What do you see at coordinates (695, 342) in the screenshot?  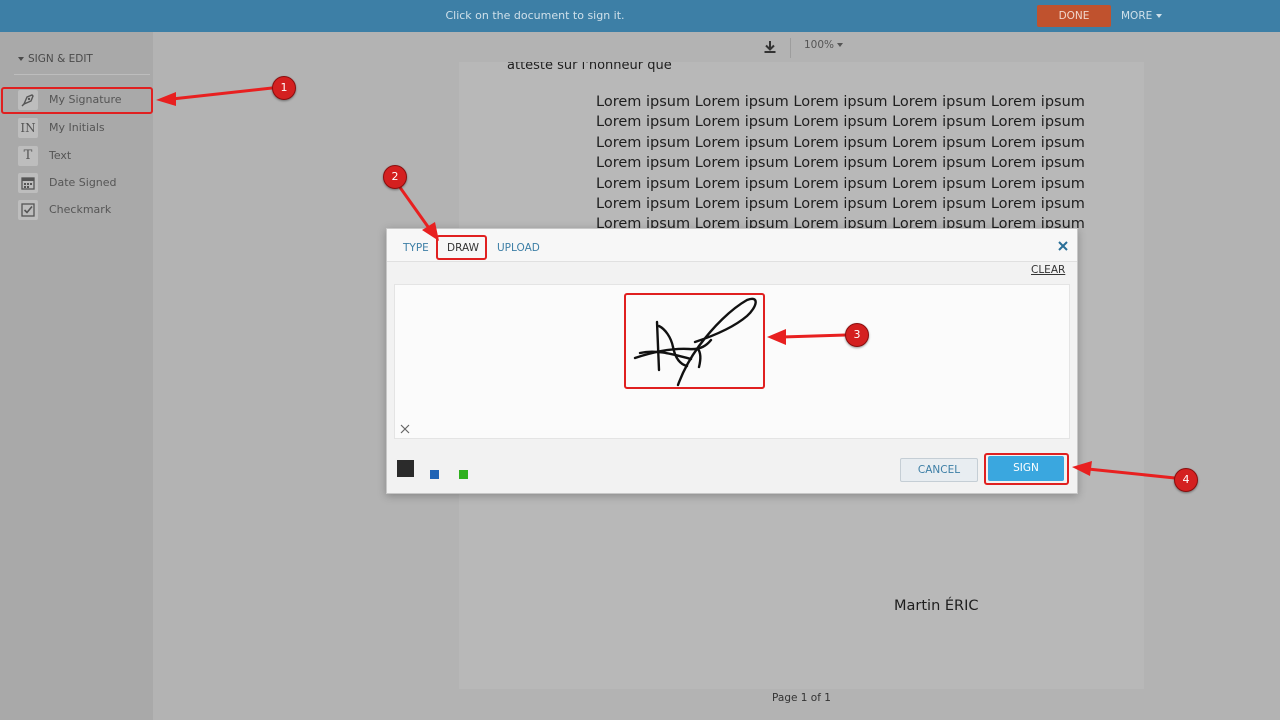 I see `drawn-signature` at bounding box center [695, 342].